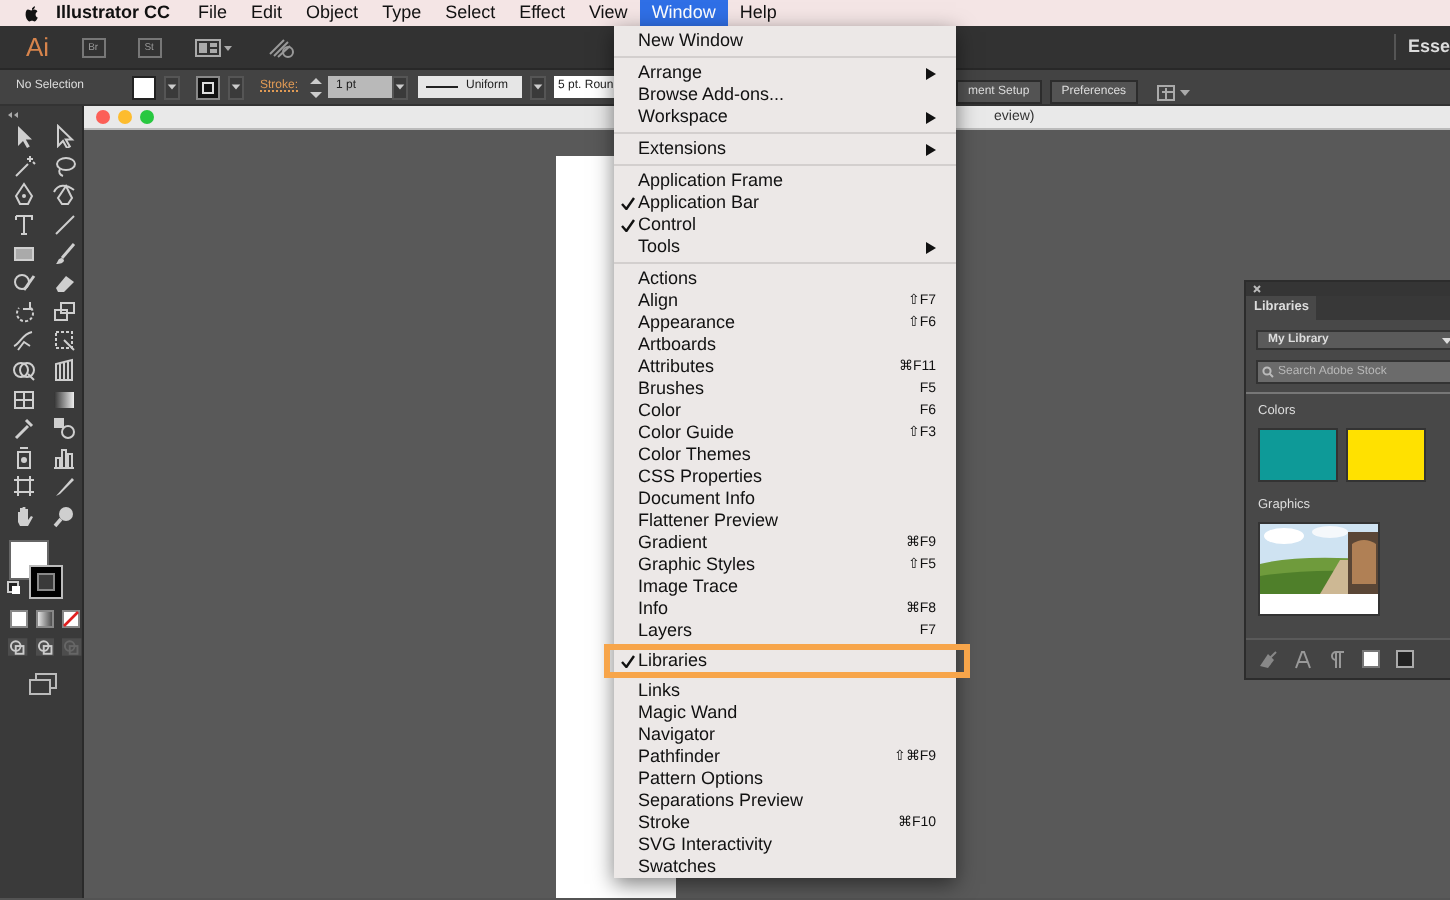  Describe the element at coordinates (13, 115) in the screenshot. I see `collapse-icon` at that location.